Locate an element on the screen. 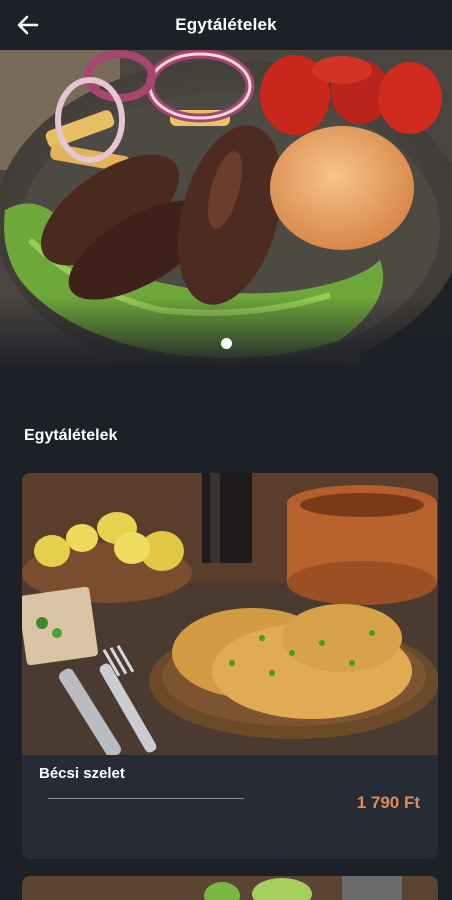  menu-item-price: 1 790 Ft is located at coordinates (388, 802).